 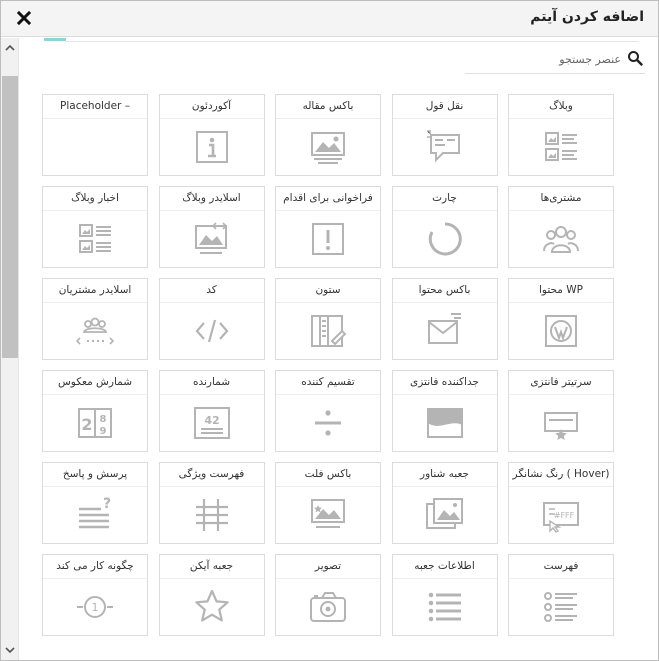 I want to click on element-tile: جعبه شناور, so click(x=444, y=503).